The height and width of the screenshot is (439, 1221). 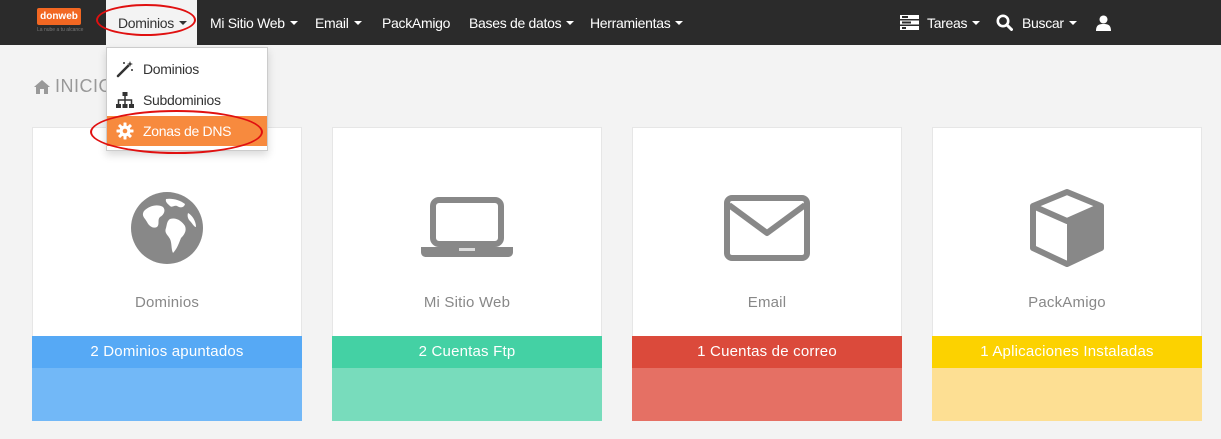 What do you see at coordinates (125, 100) in the screenshot?
I see `sitemap-icon` at bounding box center [125, 100].